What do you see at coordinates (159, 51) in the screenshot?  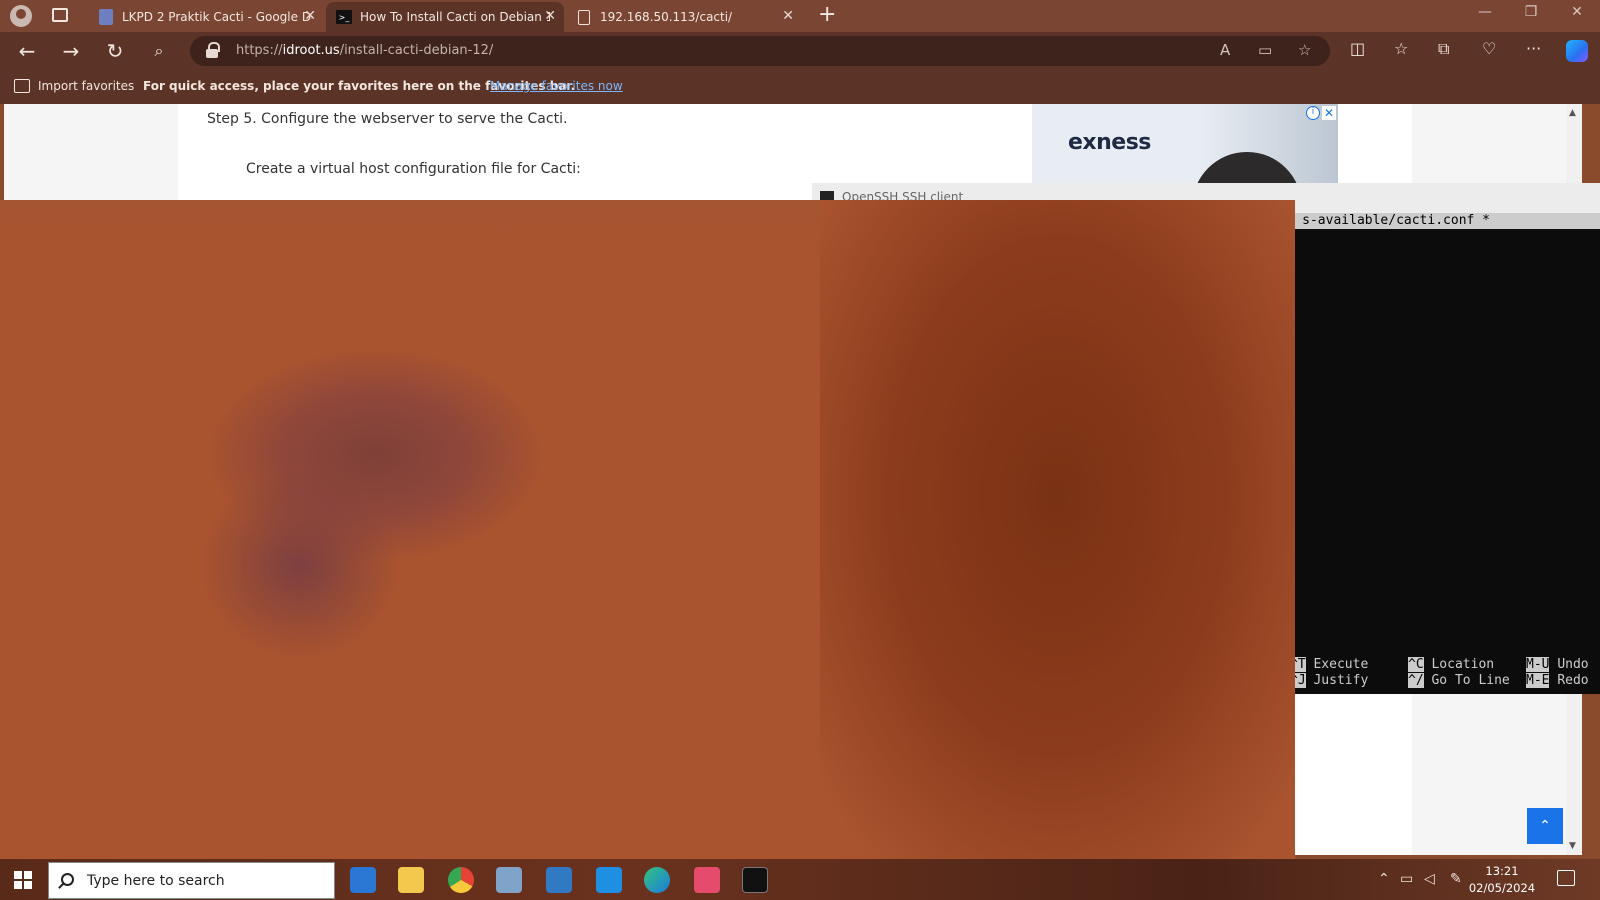 I see `search-icon: ⌕` at bounding box center [159, 51].